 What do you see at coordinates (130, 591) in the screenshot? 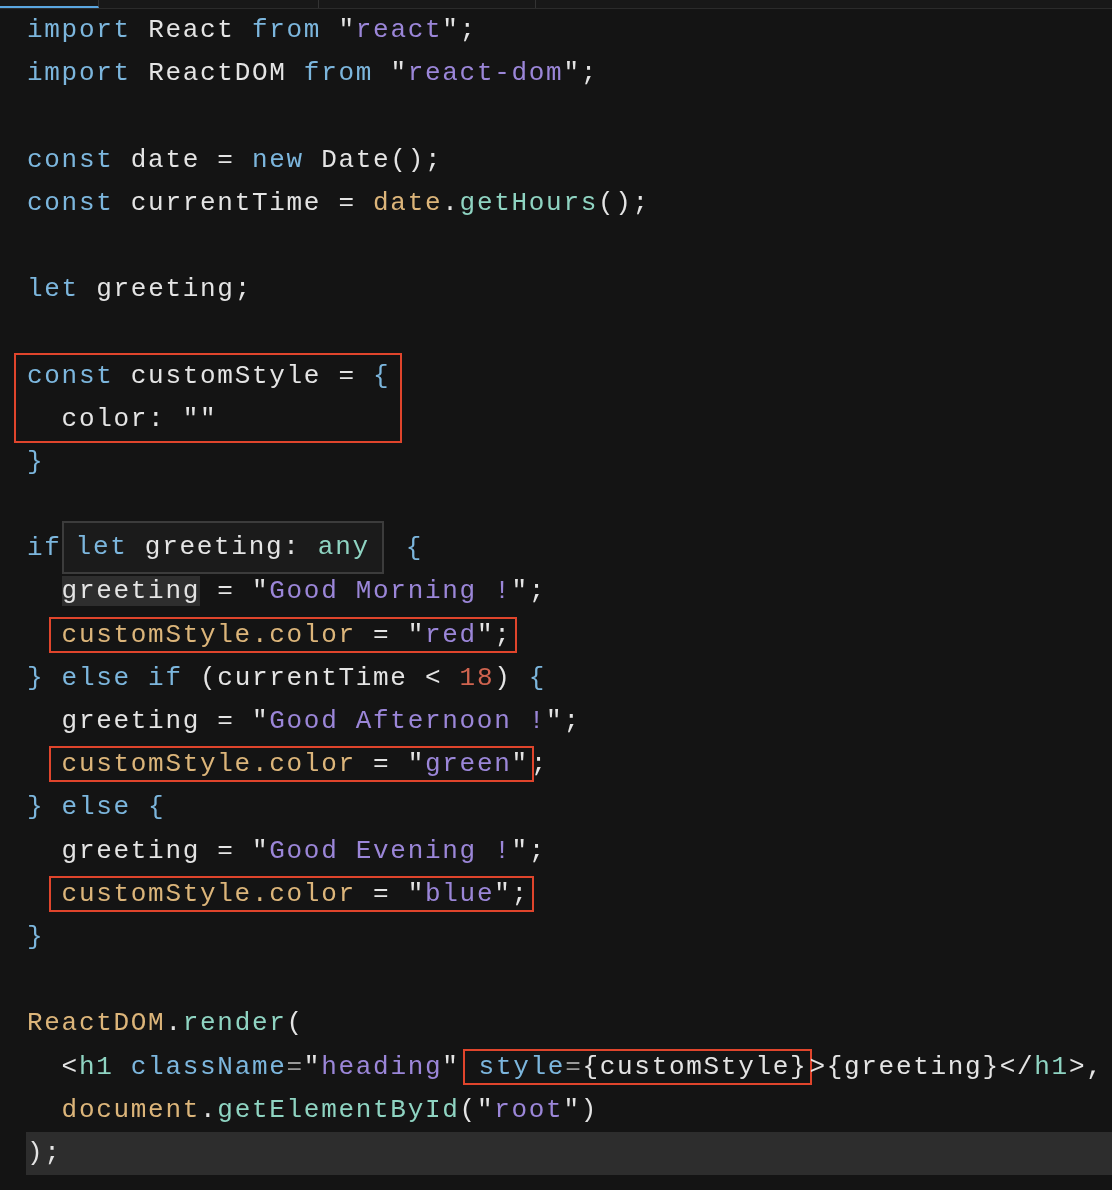
I see `highlighted-word: greeting` at bounding box center [130, 591].